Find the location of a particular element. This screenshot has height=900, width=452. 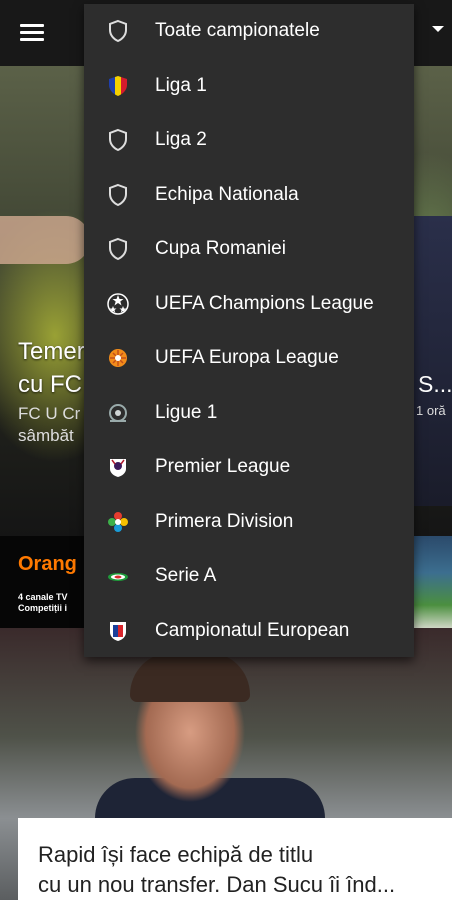

ad-brand: Orang is located at coordinates (47, 564).